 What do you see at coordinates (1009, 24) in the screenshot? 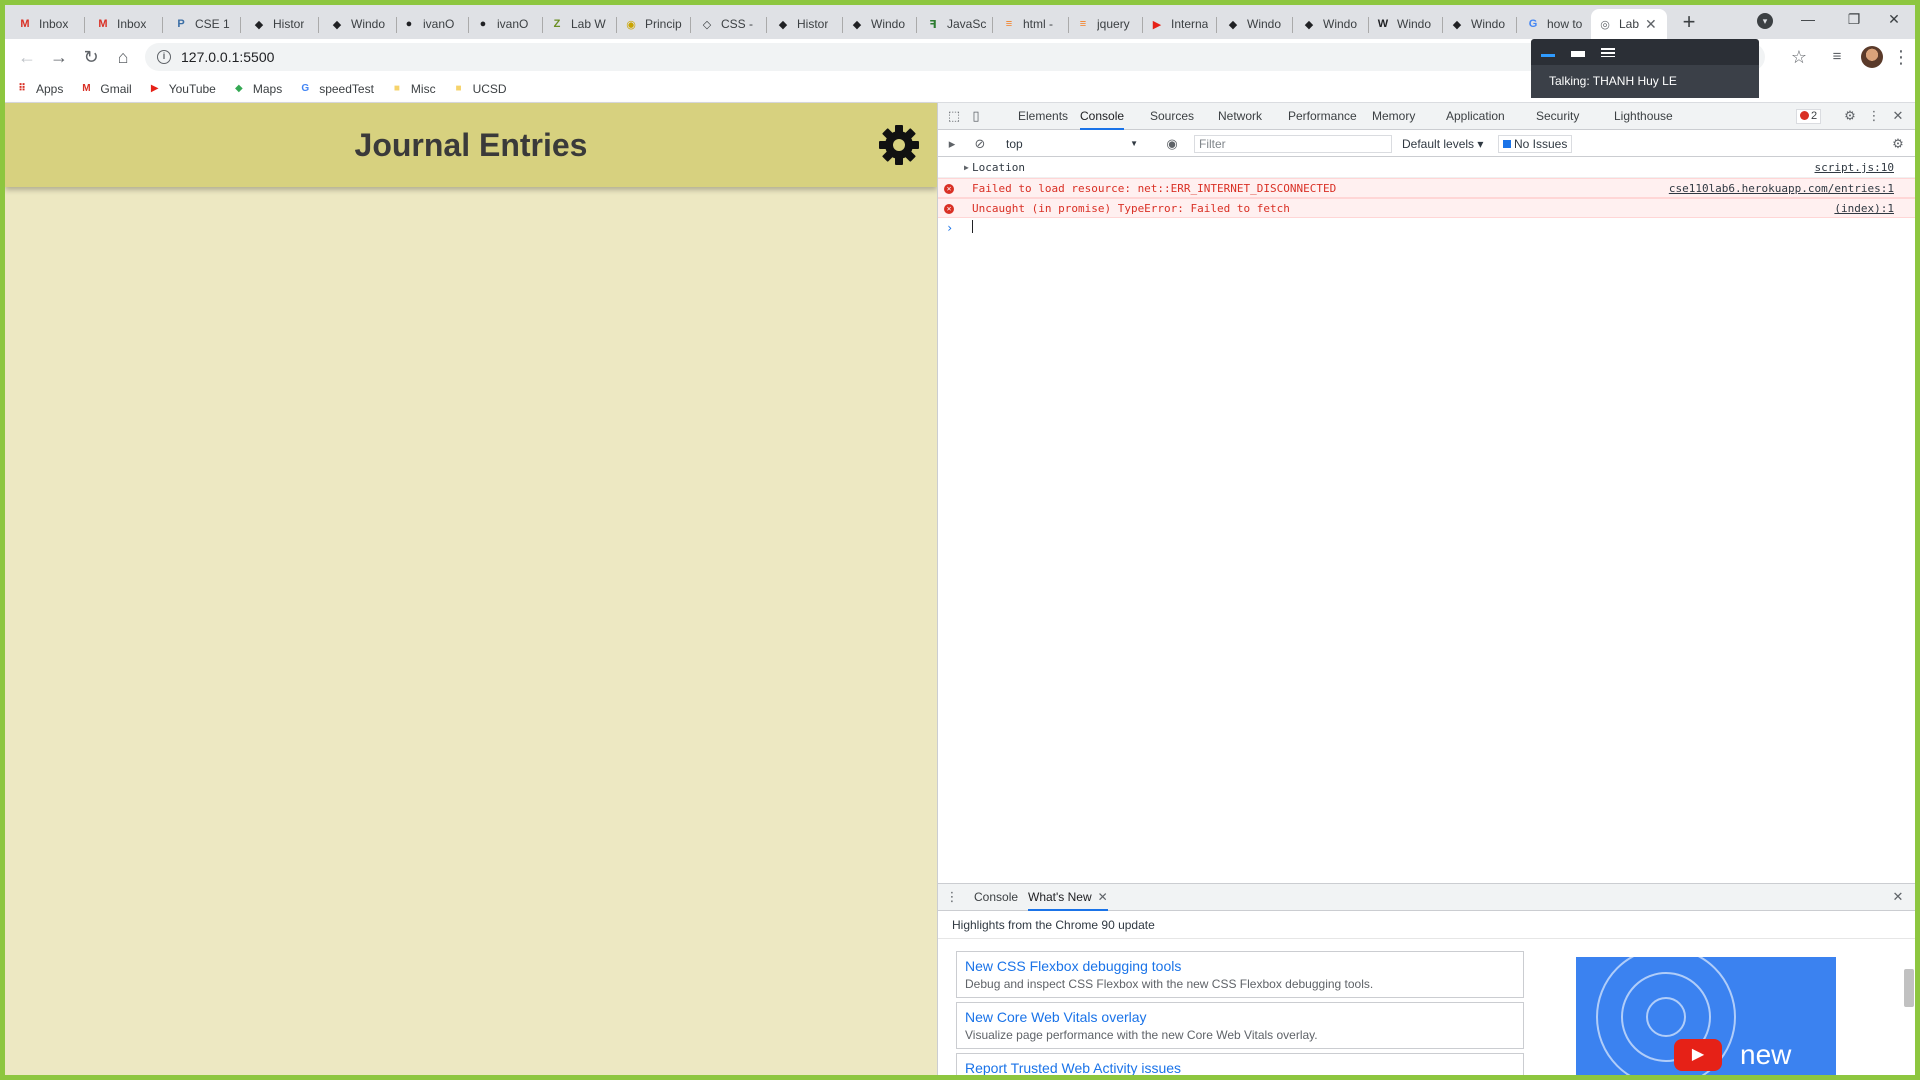
I see `stackoverflow-icon: ≡` at bounding box center [1009, 24].